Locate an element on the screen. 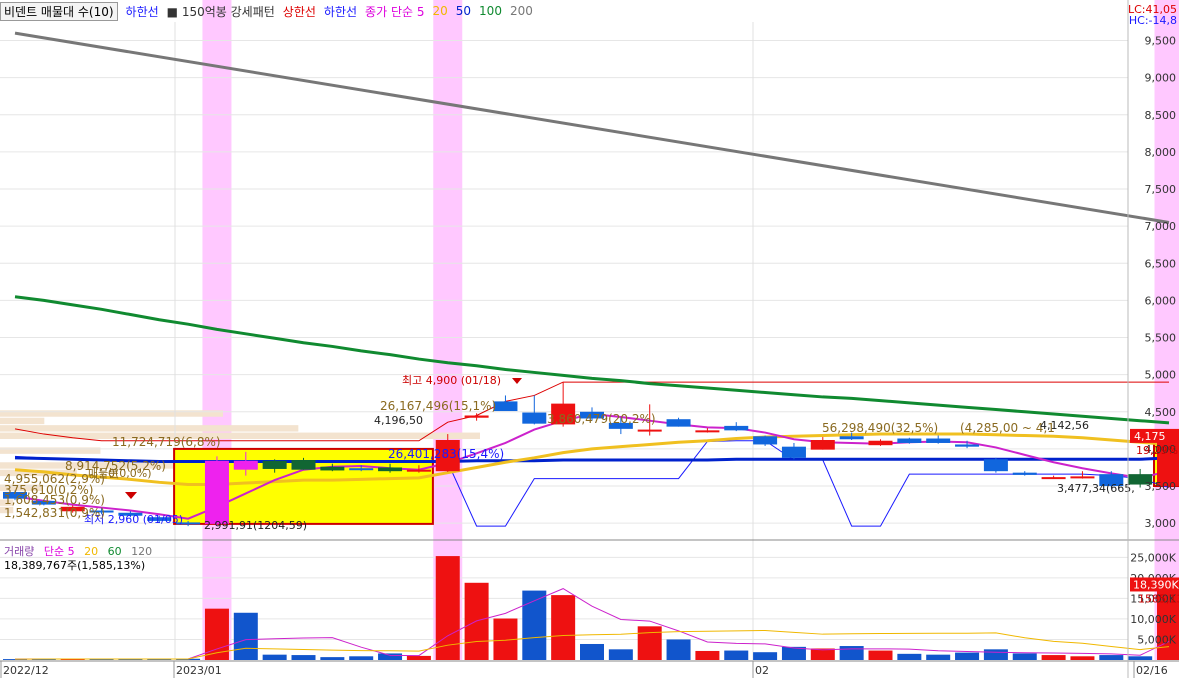  price-tick-label: 9,000 is located at coordinates (1161, 78).